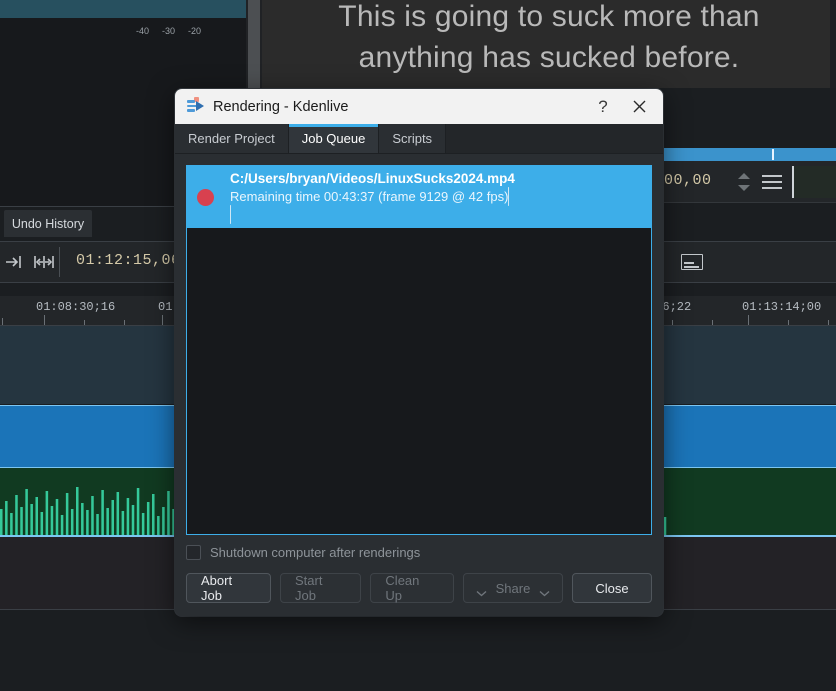 Image resolution: width=836 pixels, height=691 pixels. I want to click on monitor-toolbar: 00,00, so click(750, 182).